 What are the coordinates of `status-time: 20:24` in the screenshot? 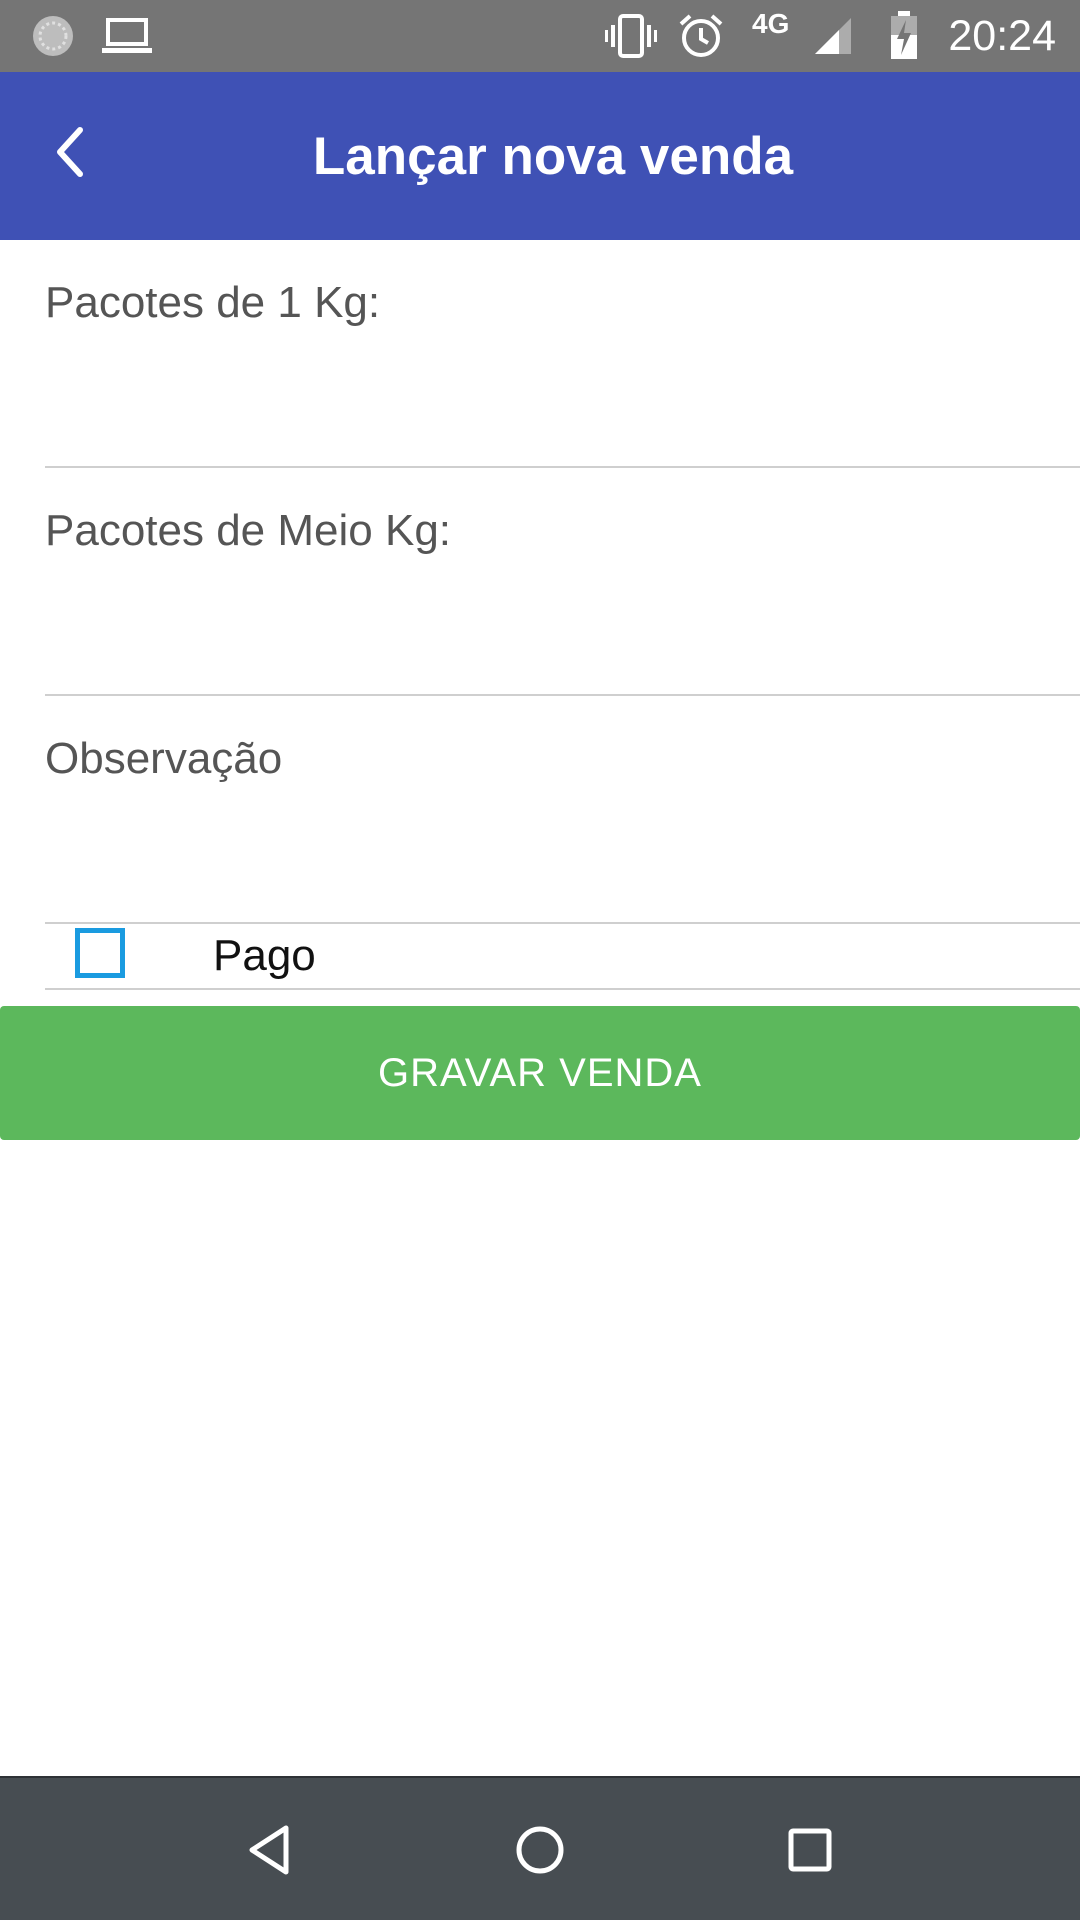 It's located at (1002, 35).